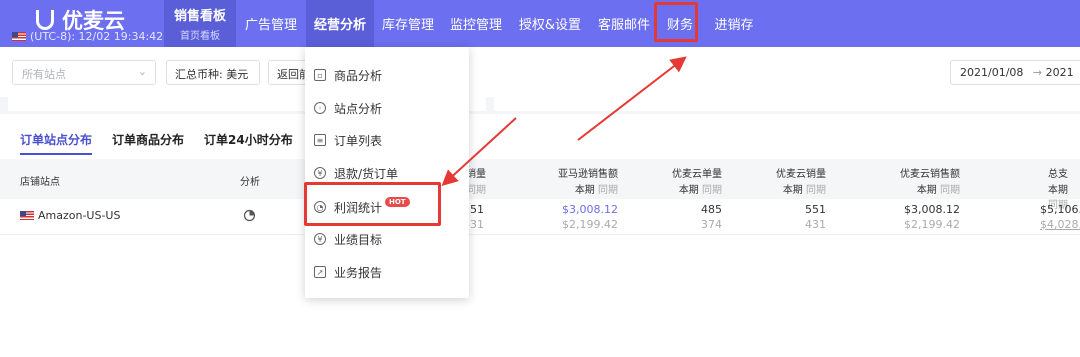 The width and height of the screenshot is (1080, 357). Describe the element at coordinates (479, 152) in the screenshot. I see `annotation-arrow-to-profit` at that location.